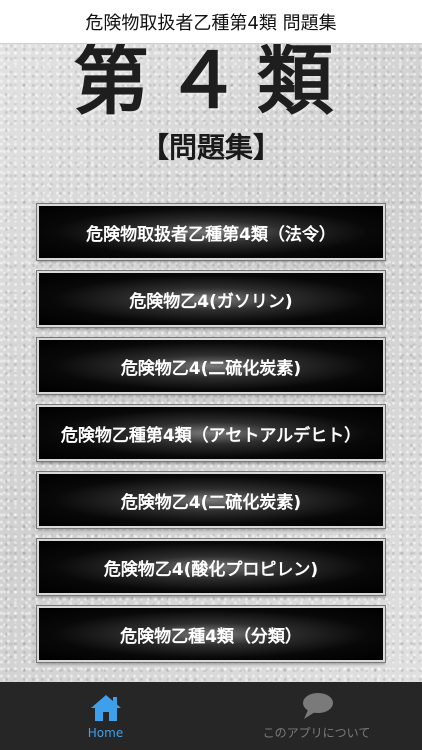 This screenshot has height=750, width=422. What do you see at coordinates (211, 84) in the screenshot?
I see `hero-title: 第４類` at bounding box center [211, 84].